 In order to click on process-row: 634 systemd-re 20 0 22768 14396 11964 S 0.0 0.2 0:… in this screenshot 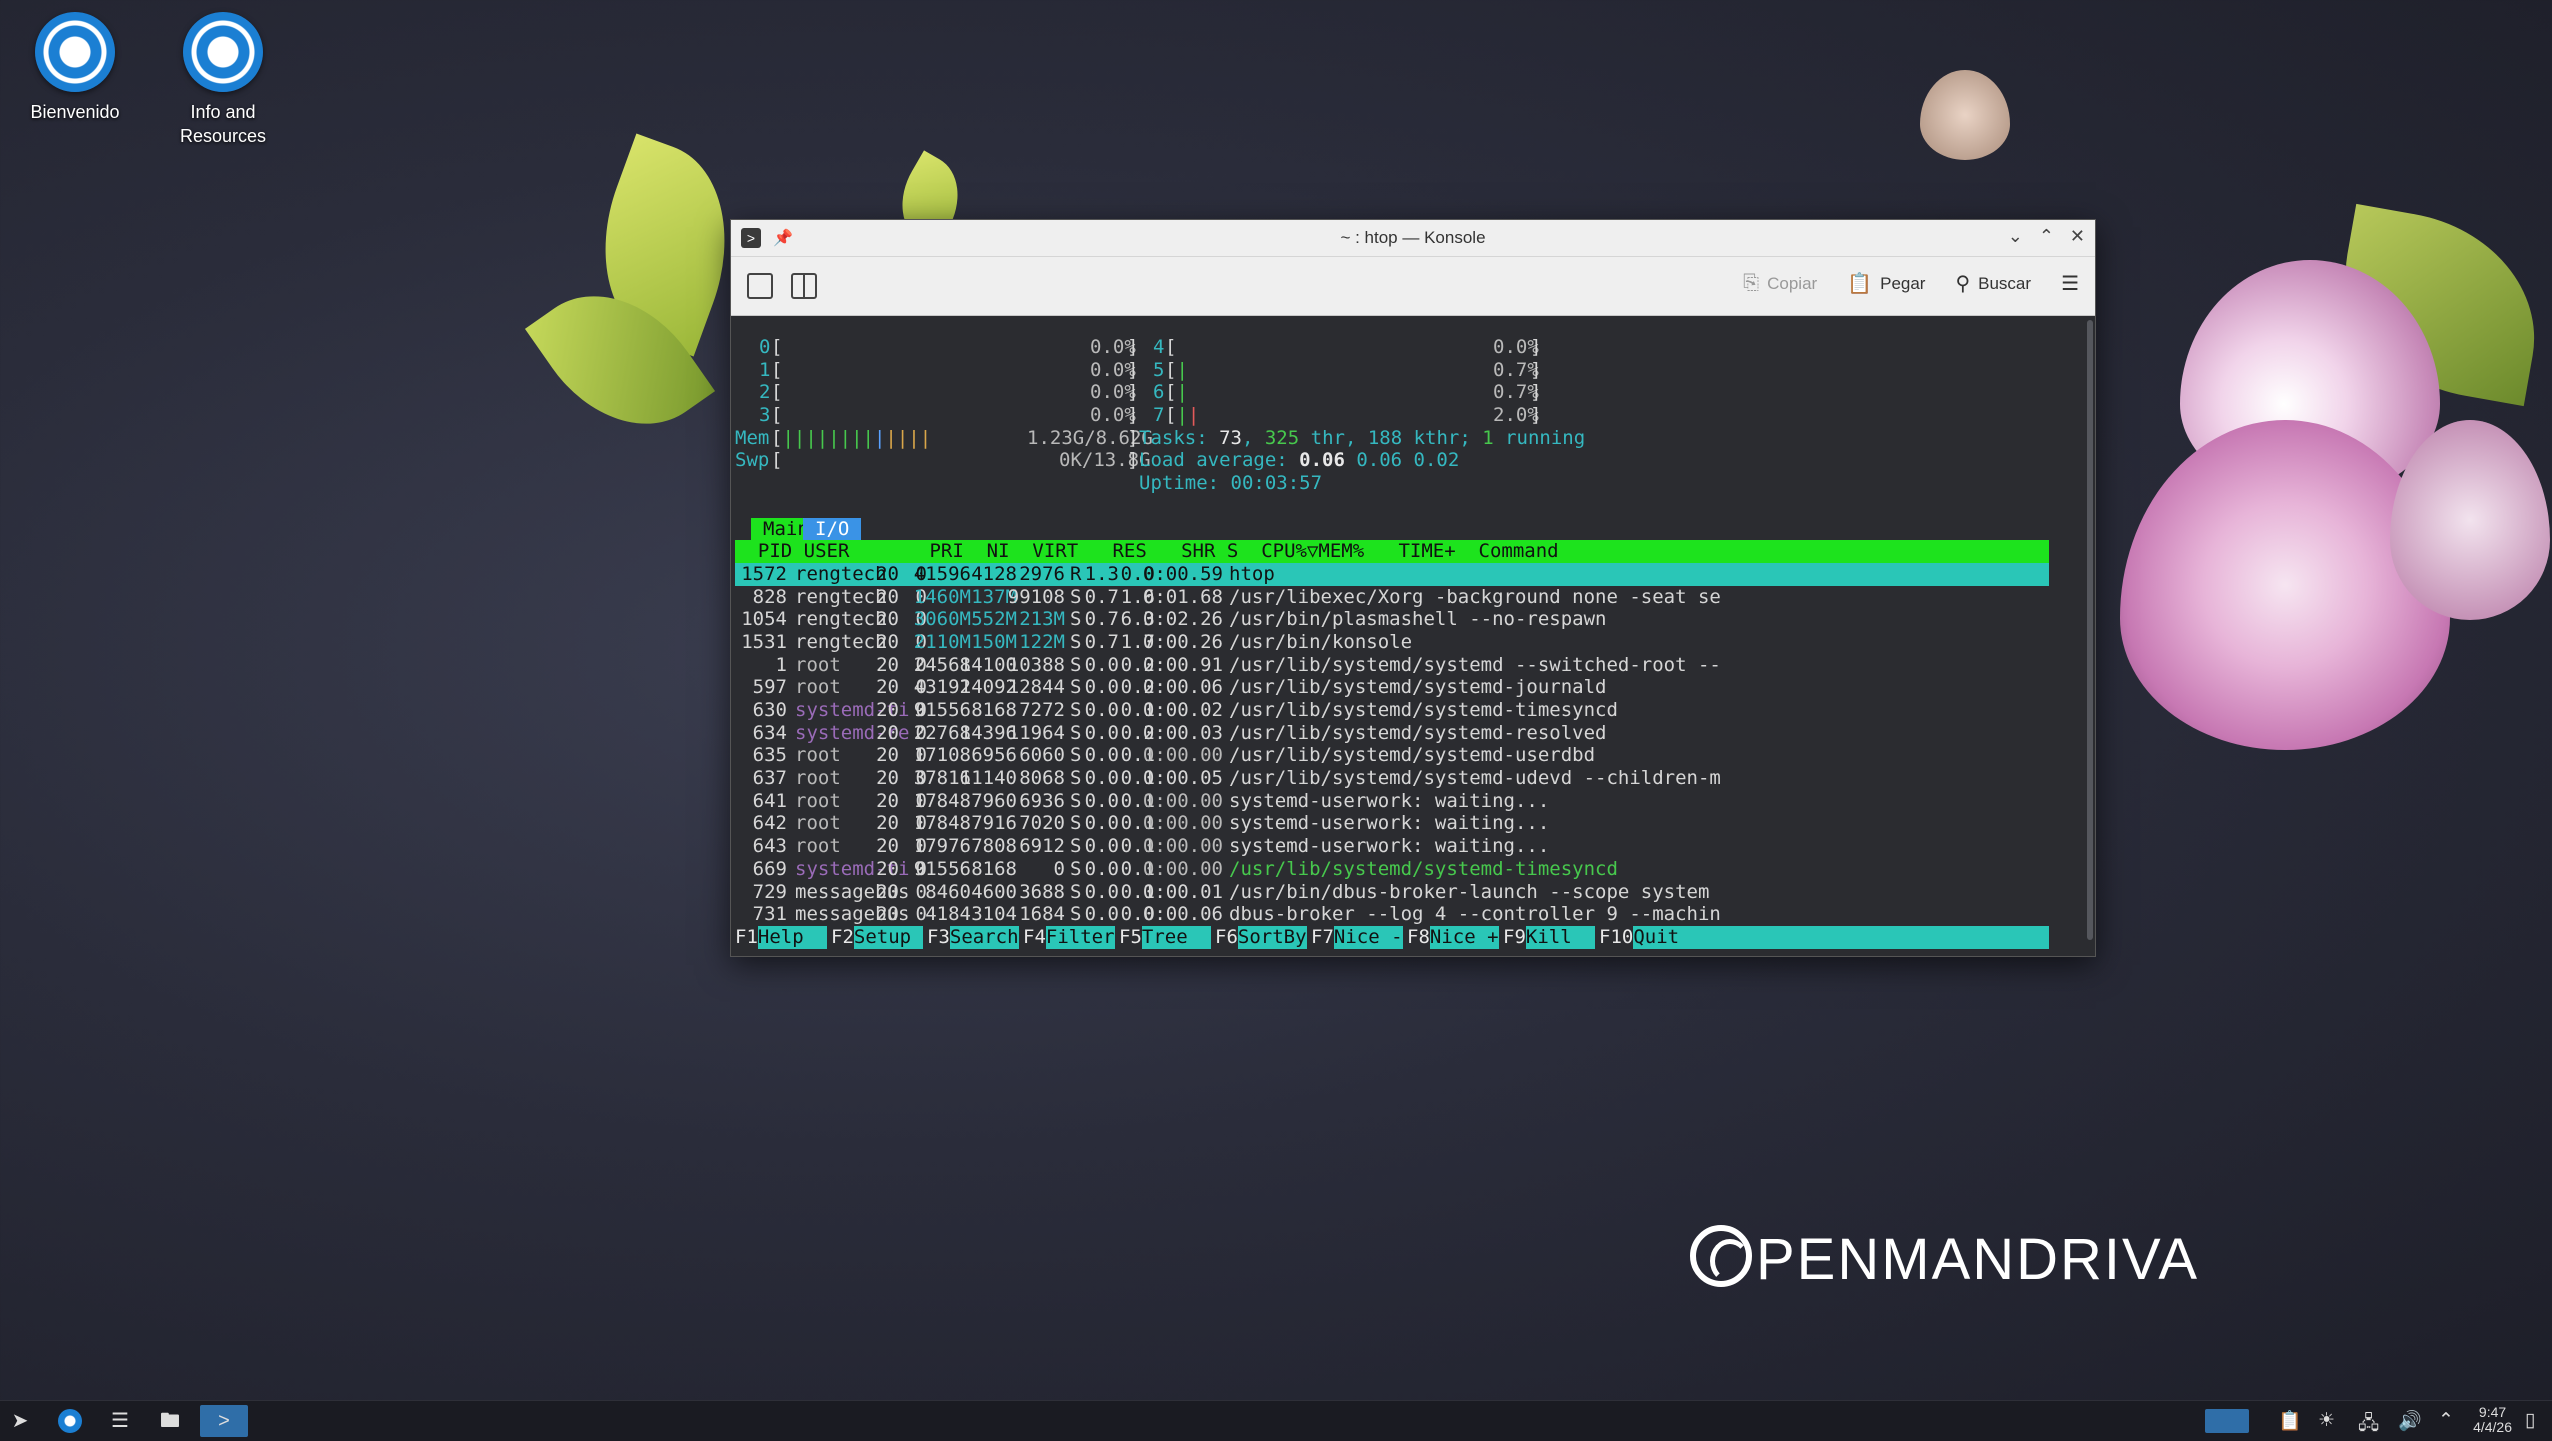, I will do `click(1402, 733)`.